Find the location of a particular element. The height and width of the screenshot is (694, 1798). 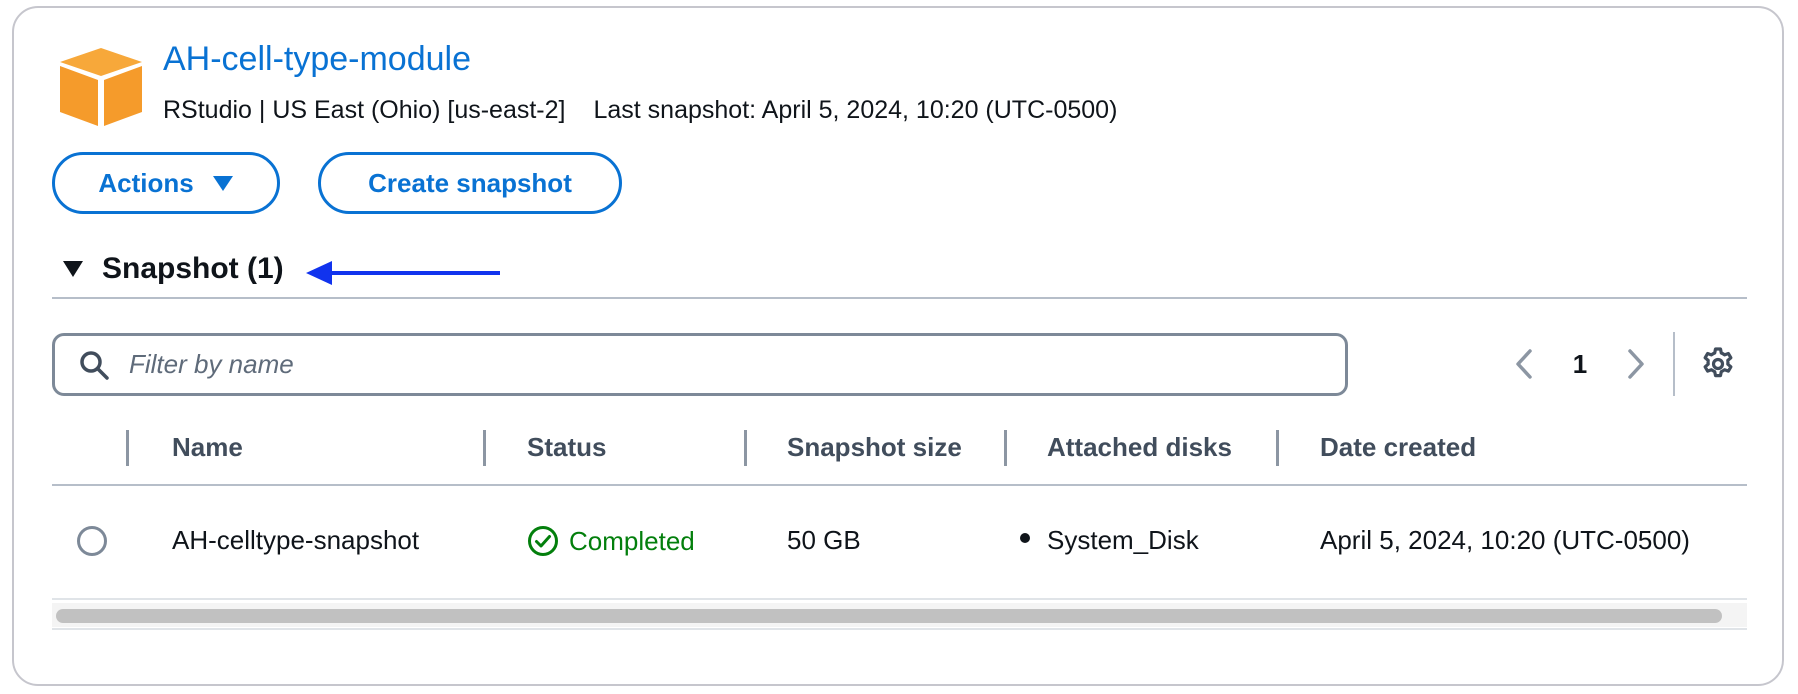

create-snapshot-button-label: Create snapshot is located at coordinates (470, 182).